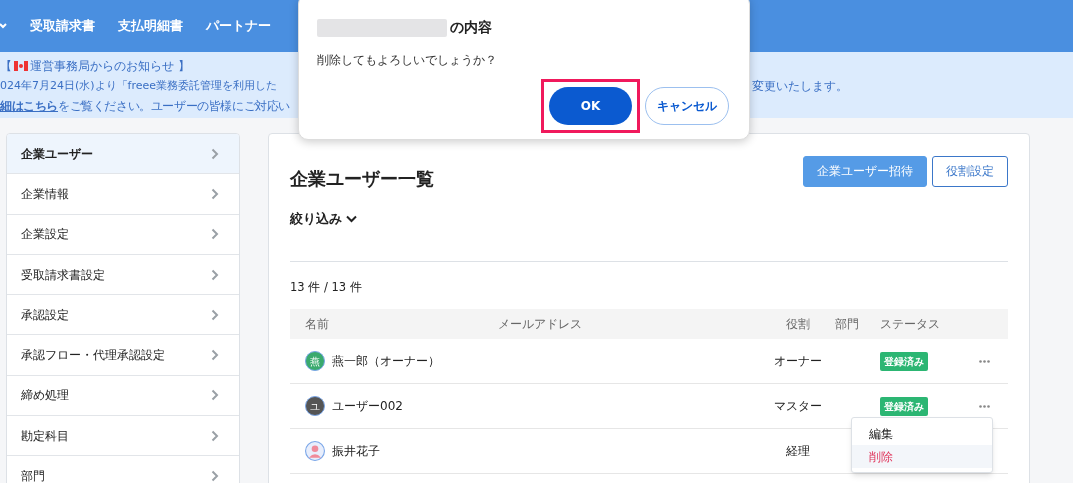 The image size is (1073, 483). What do you see at coordinates (174, 106) in the screenshot?
I see `notice-text: をご覧ください。ユーザーの皆様にご対応い` at bounding box center [174, 106].